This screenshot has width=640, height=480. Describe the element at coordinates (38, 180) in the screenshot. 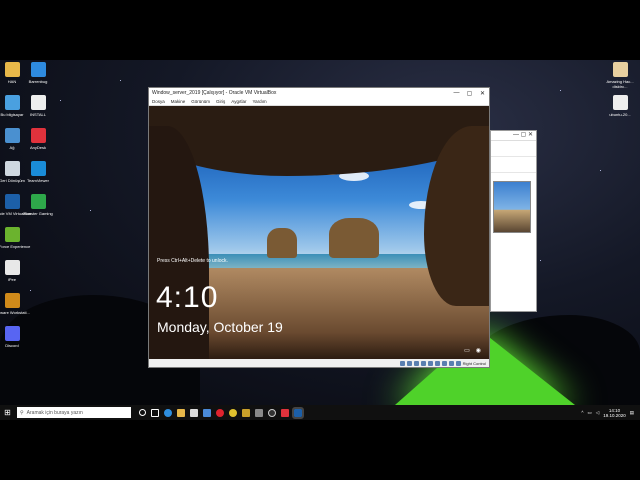

I see `desktop-shortcut-label: TeamViewer` at that location.